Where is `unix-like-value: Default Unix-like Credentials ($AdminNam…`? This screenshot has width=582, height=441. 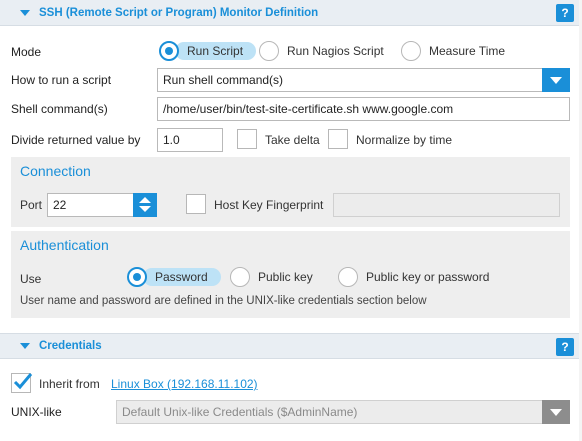
unix-like-value: Default Unix-like Credentials ($AdminNam… is located at coordinates (240, 412).